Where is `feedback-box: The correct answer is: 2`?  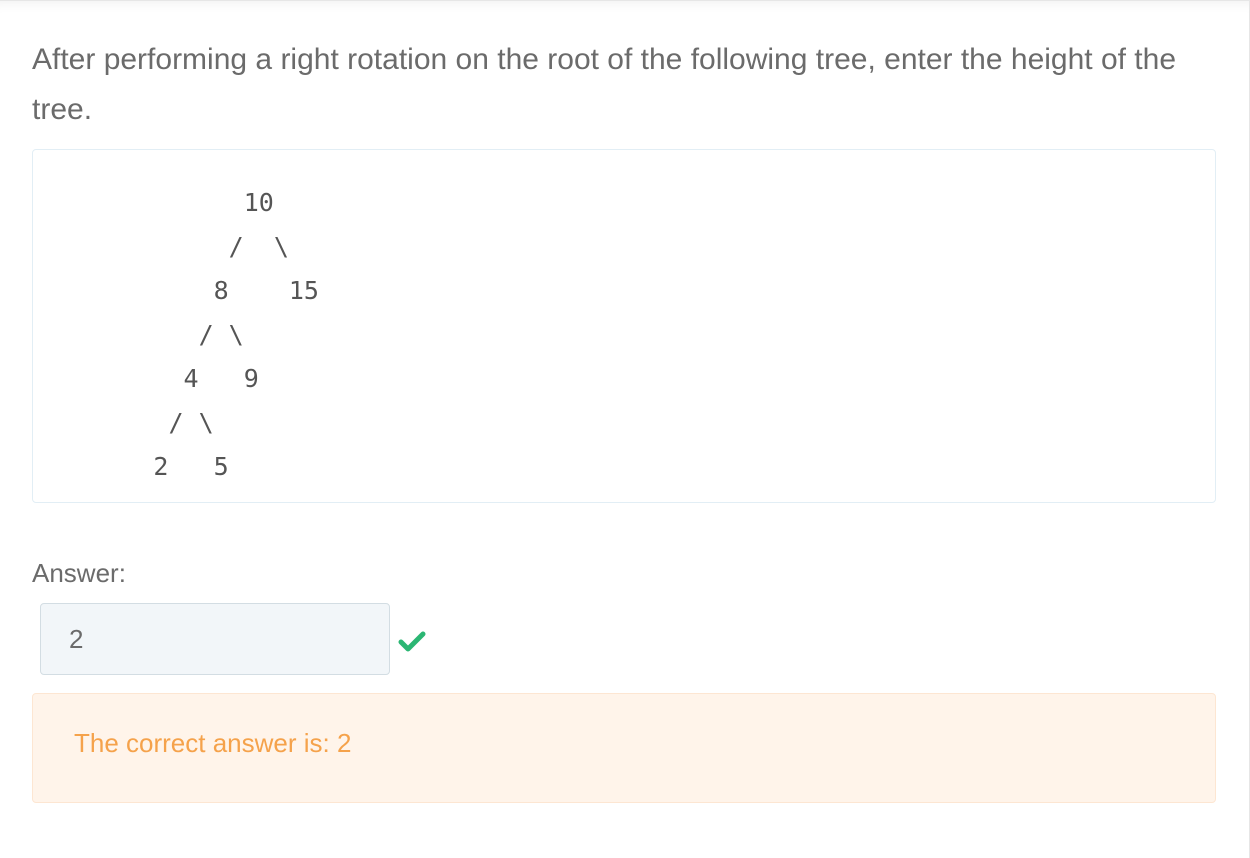 feedback-box: The correct answer is: 2 is located at coordinates (624, 748).